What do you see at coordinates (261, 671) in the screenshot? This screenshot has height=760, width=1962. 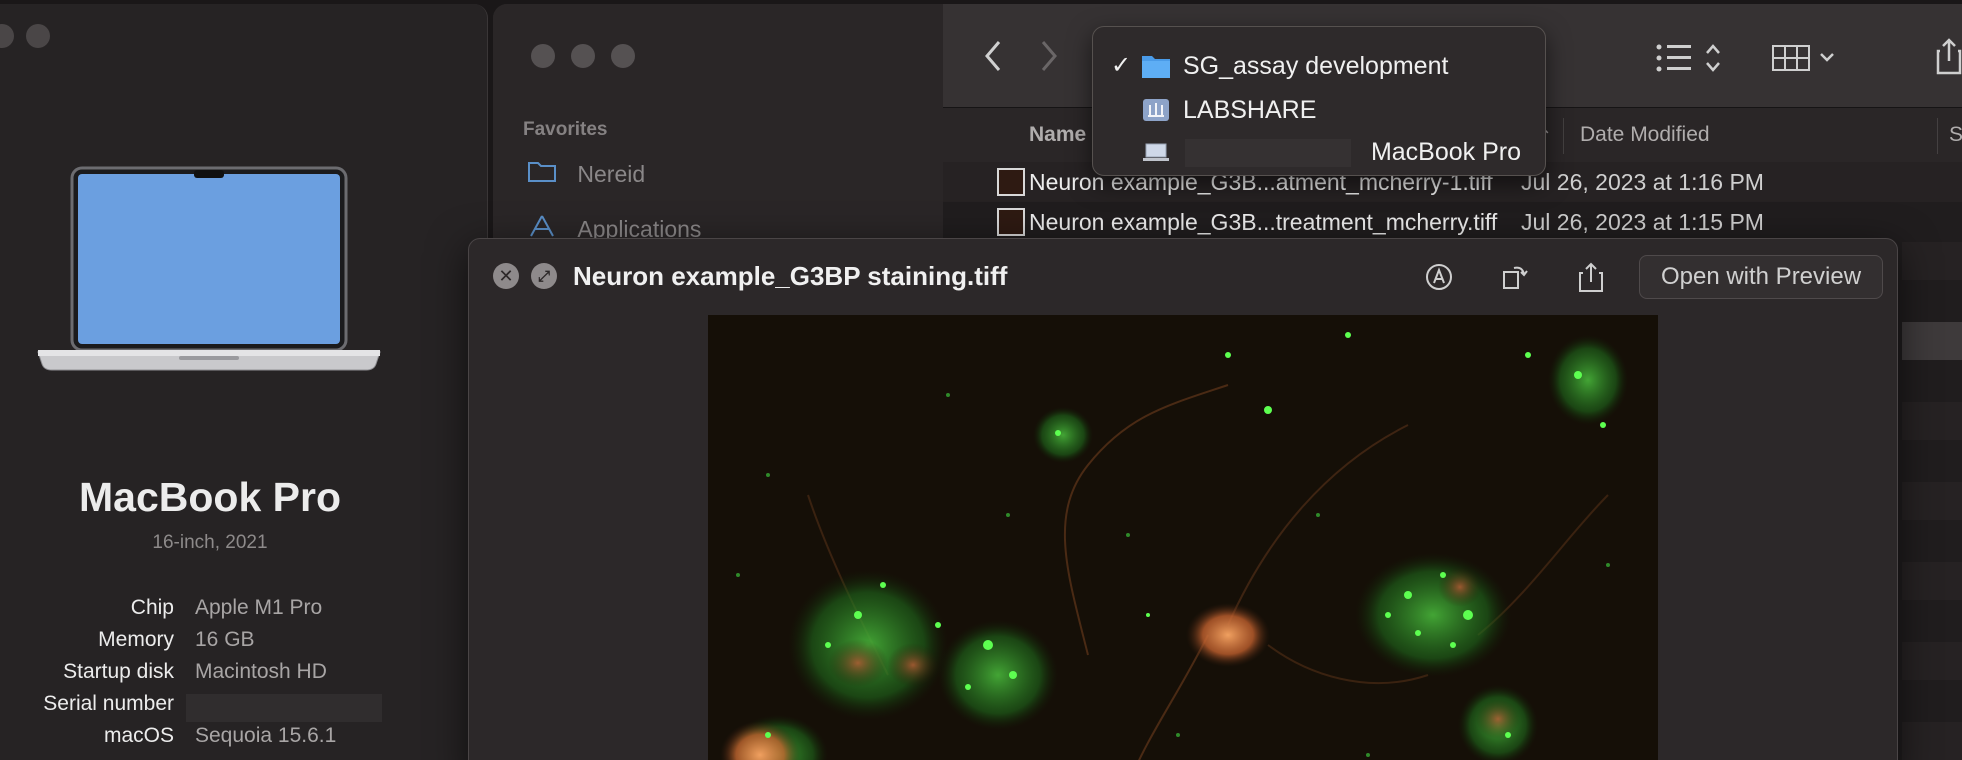 I see `spec-value: Macintosh HD` at bounding box center [261, 671].